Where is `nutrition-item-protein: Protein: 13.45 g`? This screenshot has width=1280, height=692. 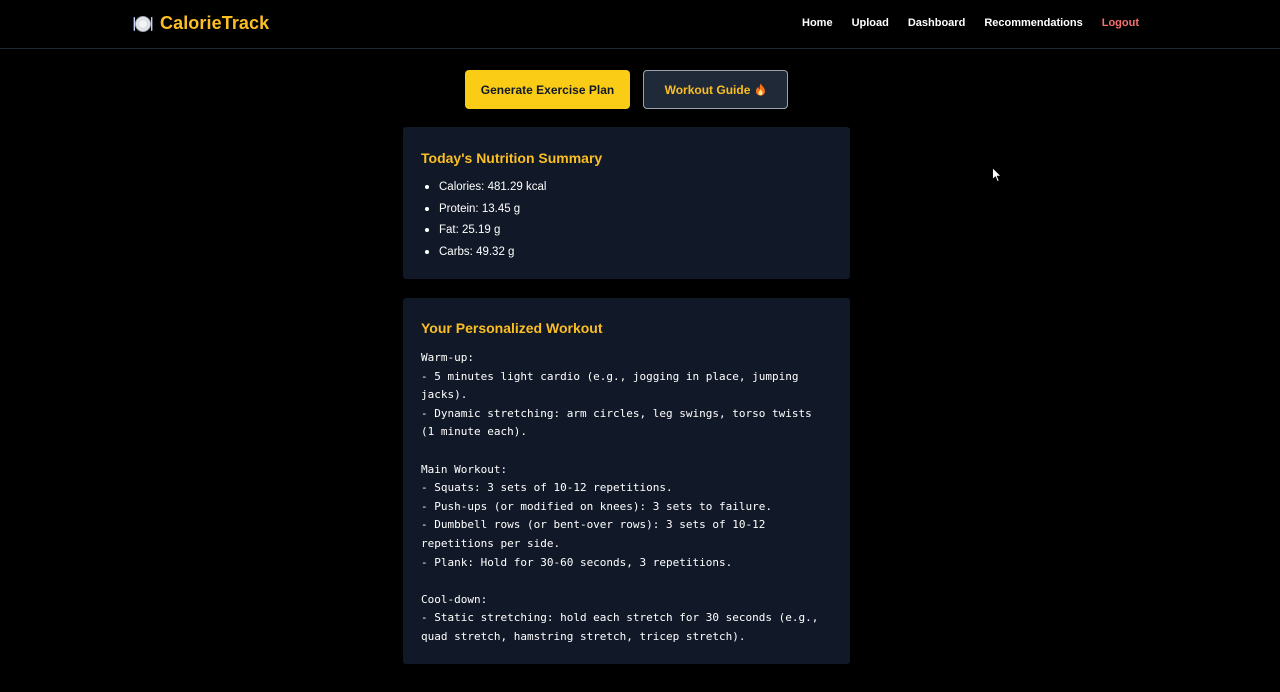 nutrition-item-protein: Protein: 13.45 g is located at coordinates (483, 213).